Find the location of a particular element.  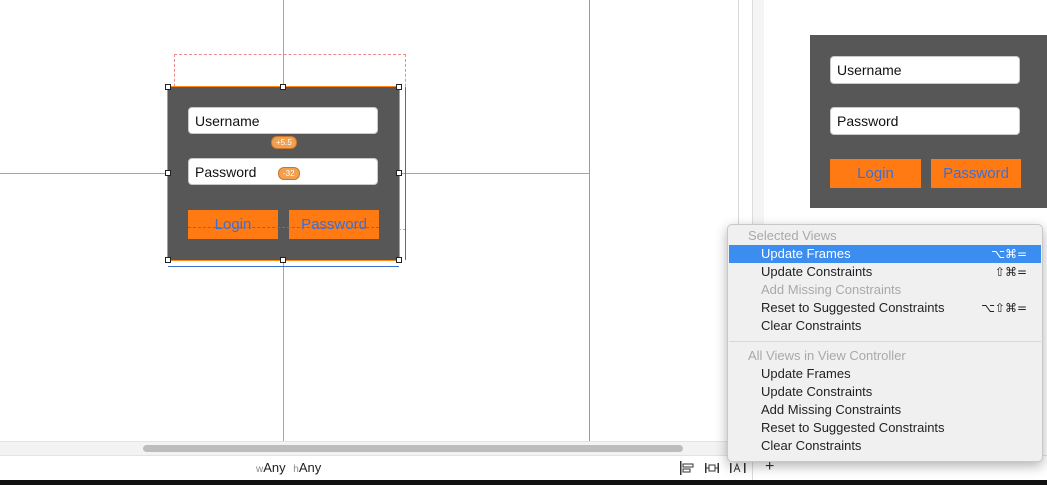

menu-section-all-views-title: All Views in View Controller is located at coordinates (827, 355).